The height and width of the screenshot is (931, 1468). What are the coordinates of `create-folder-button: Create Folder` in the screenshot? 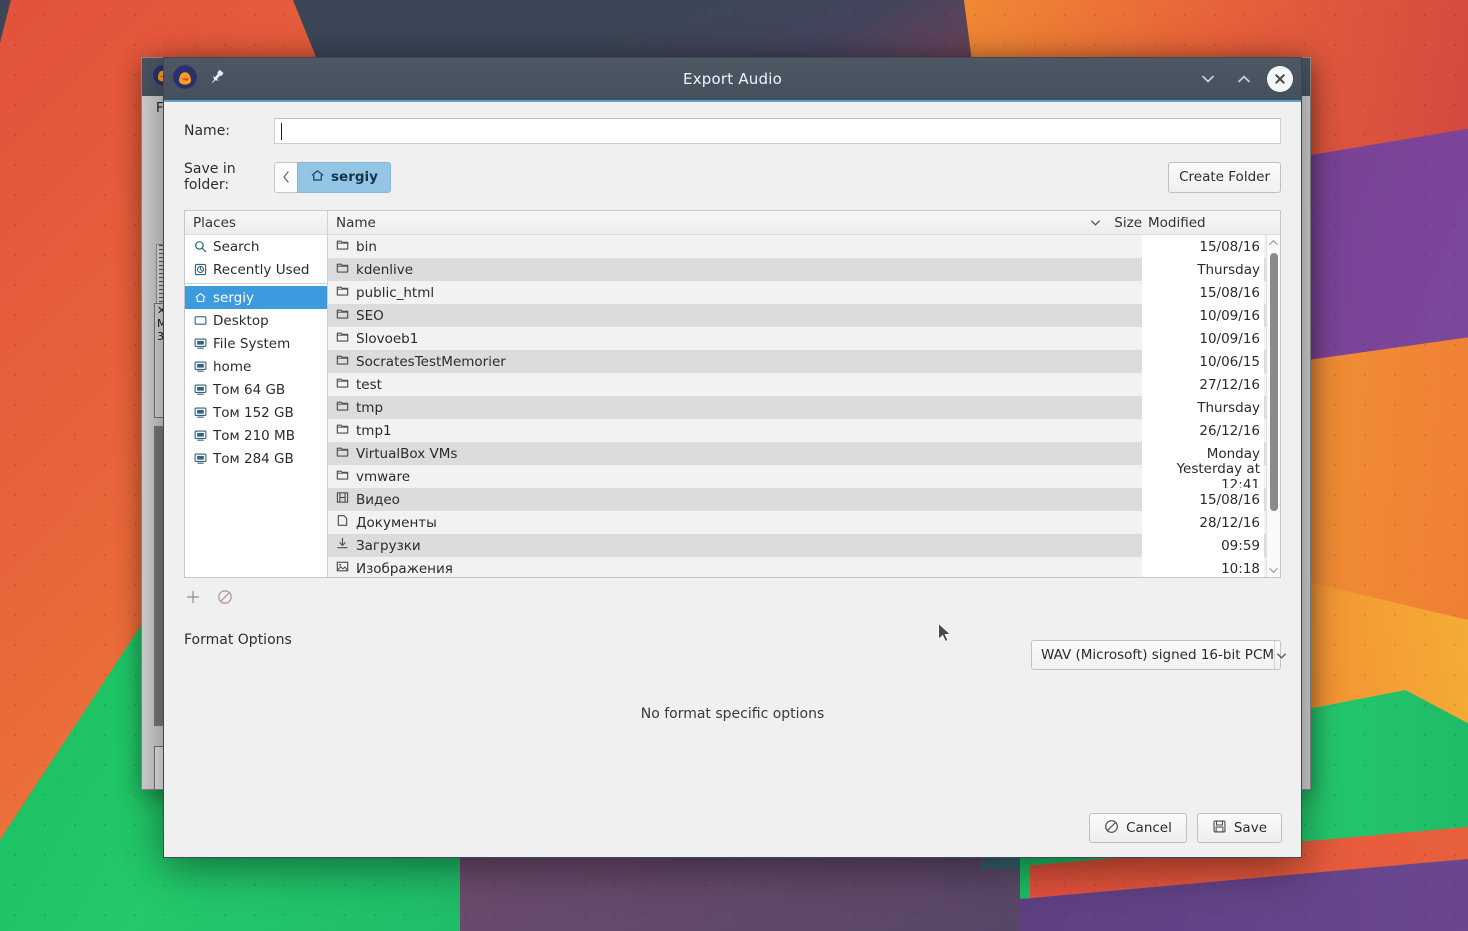 It's located at (1224, 177).